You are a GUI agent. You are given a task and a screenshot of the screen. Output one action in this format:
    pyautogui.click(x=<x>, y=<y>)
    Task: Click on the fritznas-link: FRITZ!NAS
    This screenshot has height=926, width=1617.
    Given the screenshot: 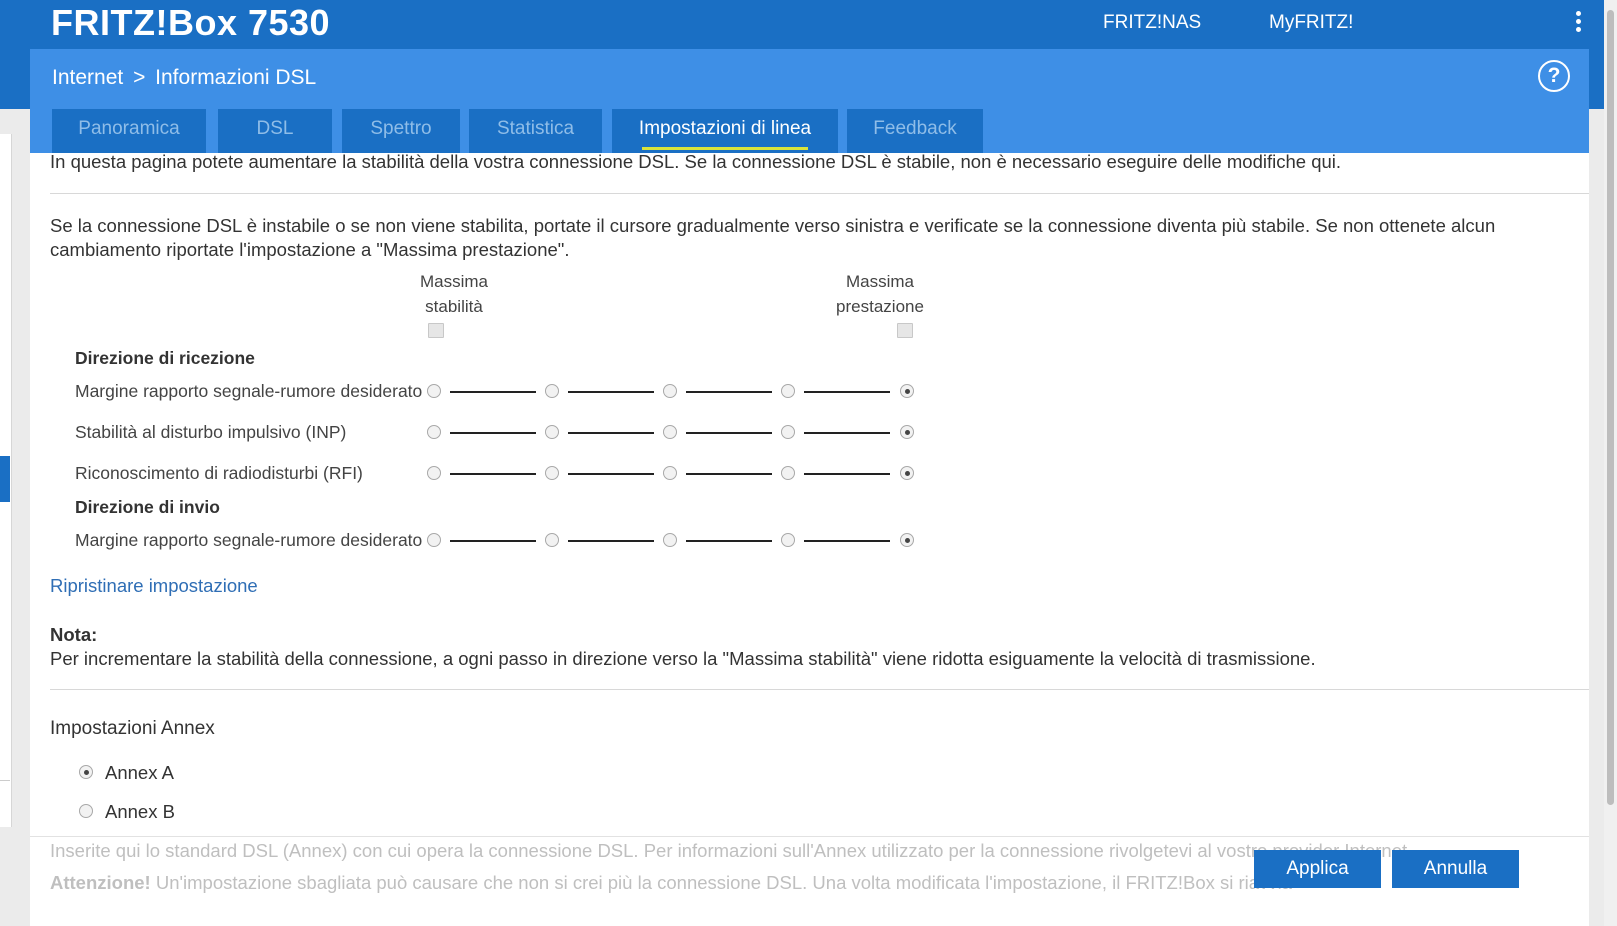 What is the action you would take?
    pyautogui.click(x=1152, y=23)
    